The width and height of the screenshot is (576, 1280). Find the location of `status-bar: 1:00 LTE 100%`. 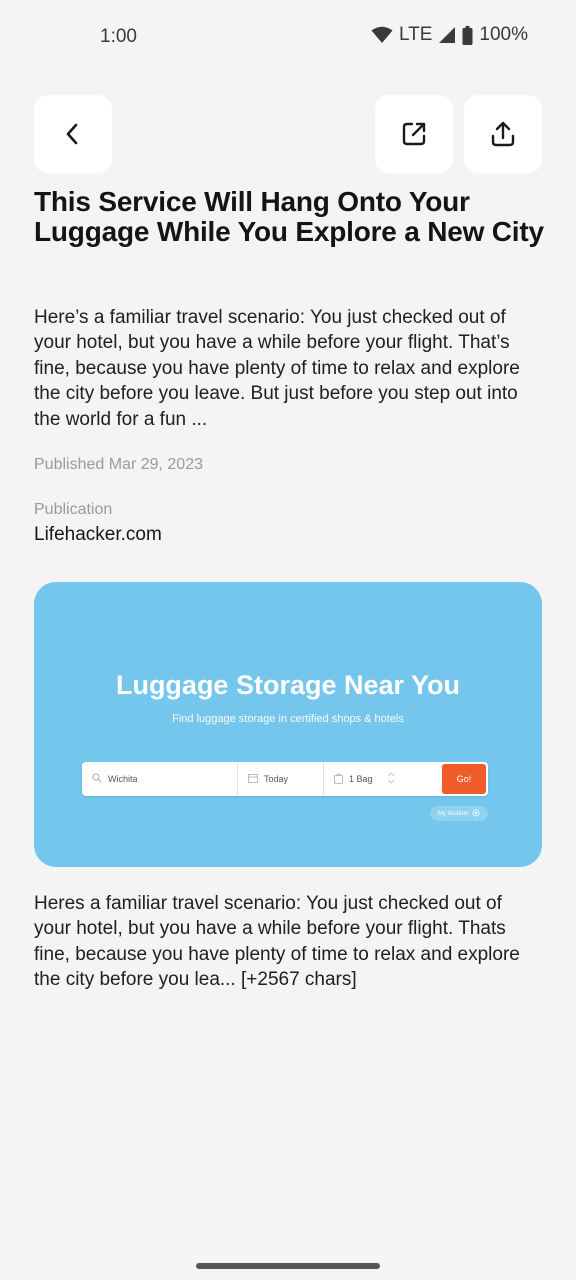

status-bar: 1:00 LTE 100% is located at coordinates (288, 36).